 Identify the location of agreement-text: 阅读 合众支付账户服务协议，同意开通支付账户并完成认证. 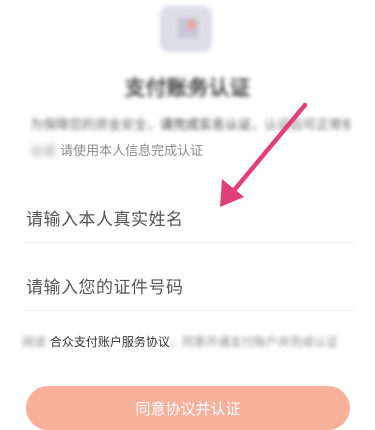
(192, 341).